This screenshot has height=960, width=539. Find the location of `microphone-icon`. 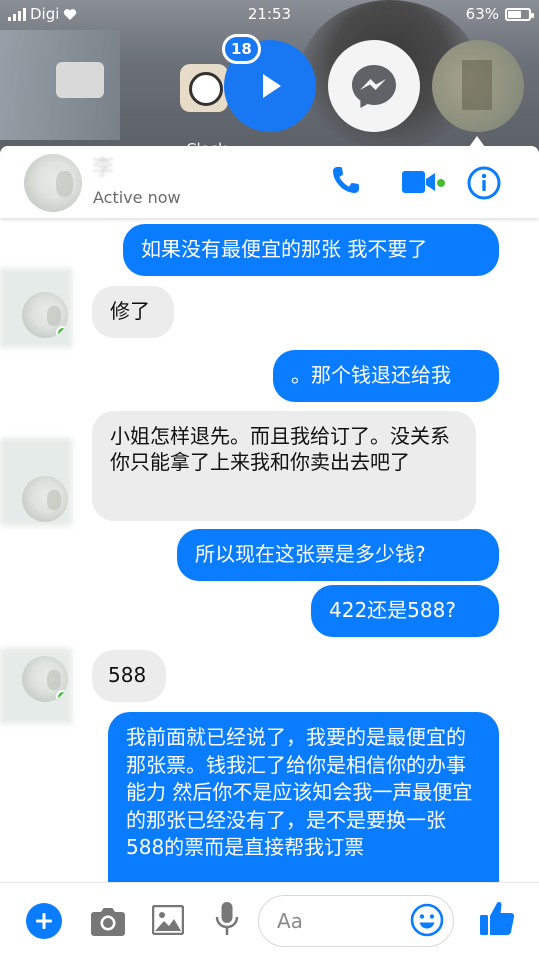

microphone-icon is located at coordinates (227, 919).